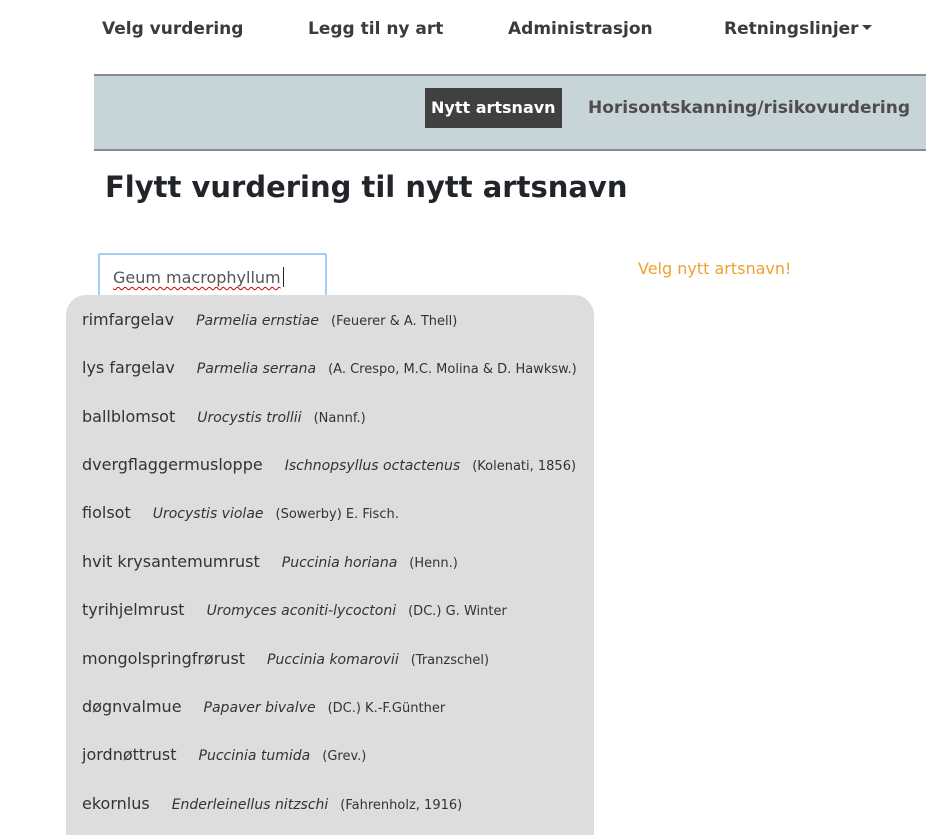 The image size is (926, 835). What do you see at coordinates (208, 514) in the screenshot?
I see `suggestion-scientific-name: Urocystis violae` at bounding box center [208, 514].